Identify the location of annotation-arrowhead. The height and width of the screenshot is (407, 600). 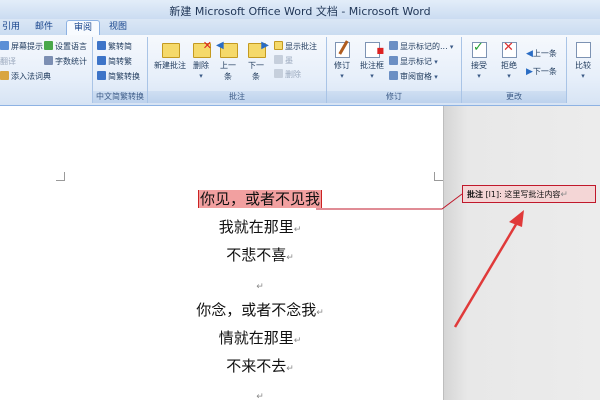
(516, 218).